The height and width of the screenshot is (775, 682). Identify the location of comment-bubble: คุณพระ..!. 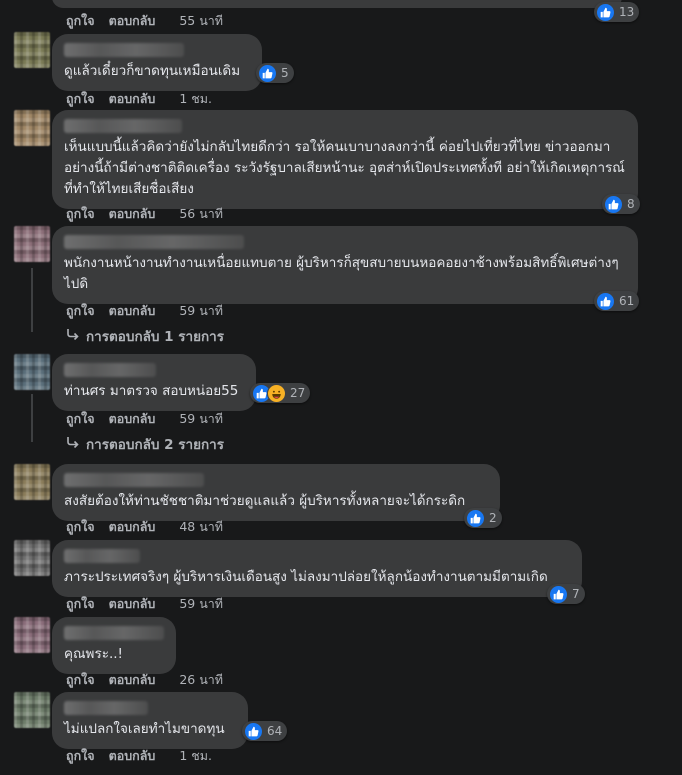
(114, 645).